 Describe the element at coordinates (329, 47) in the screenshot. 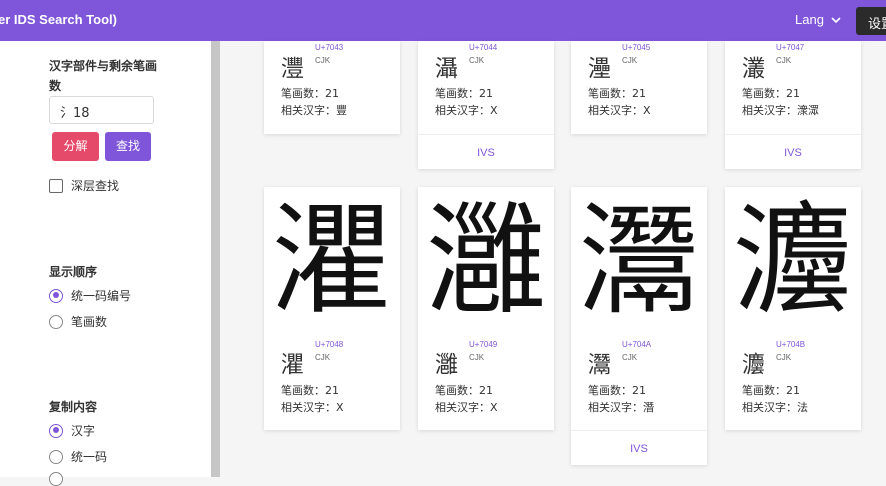

I see `unicode-code: U+7043` at that location.